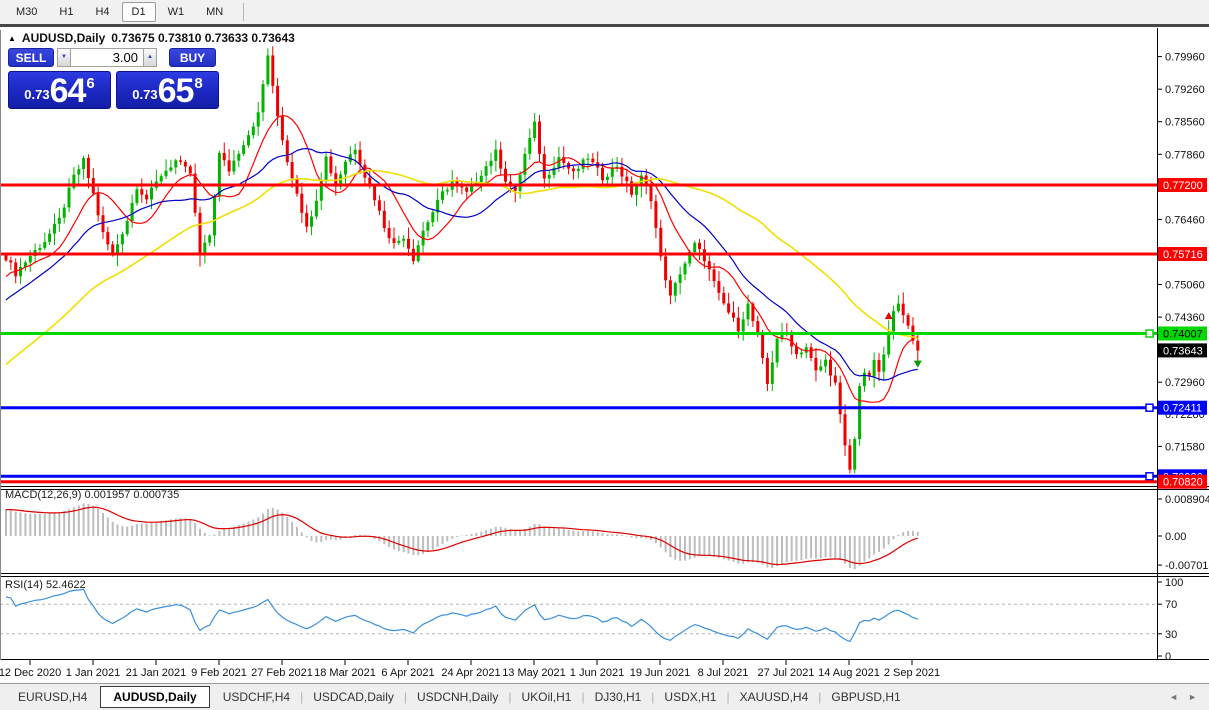 The image size is (1209, 710). I want to click on chart-tab-usdcnh-daily: USDCNH,Daily, so click(457, 697).